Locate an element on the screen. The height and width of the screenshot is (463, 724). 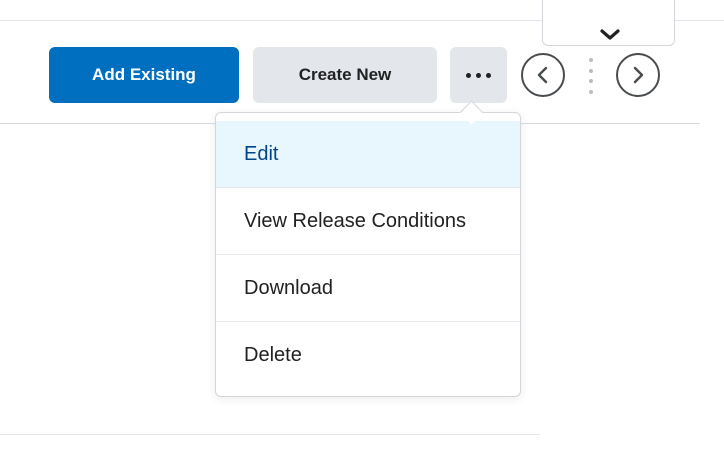
add-existing-button: Add Existing is located at coordinates (144, 75).